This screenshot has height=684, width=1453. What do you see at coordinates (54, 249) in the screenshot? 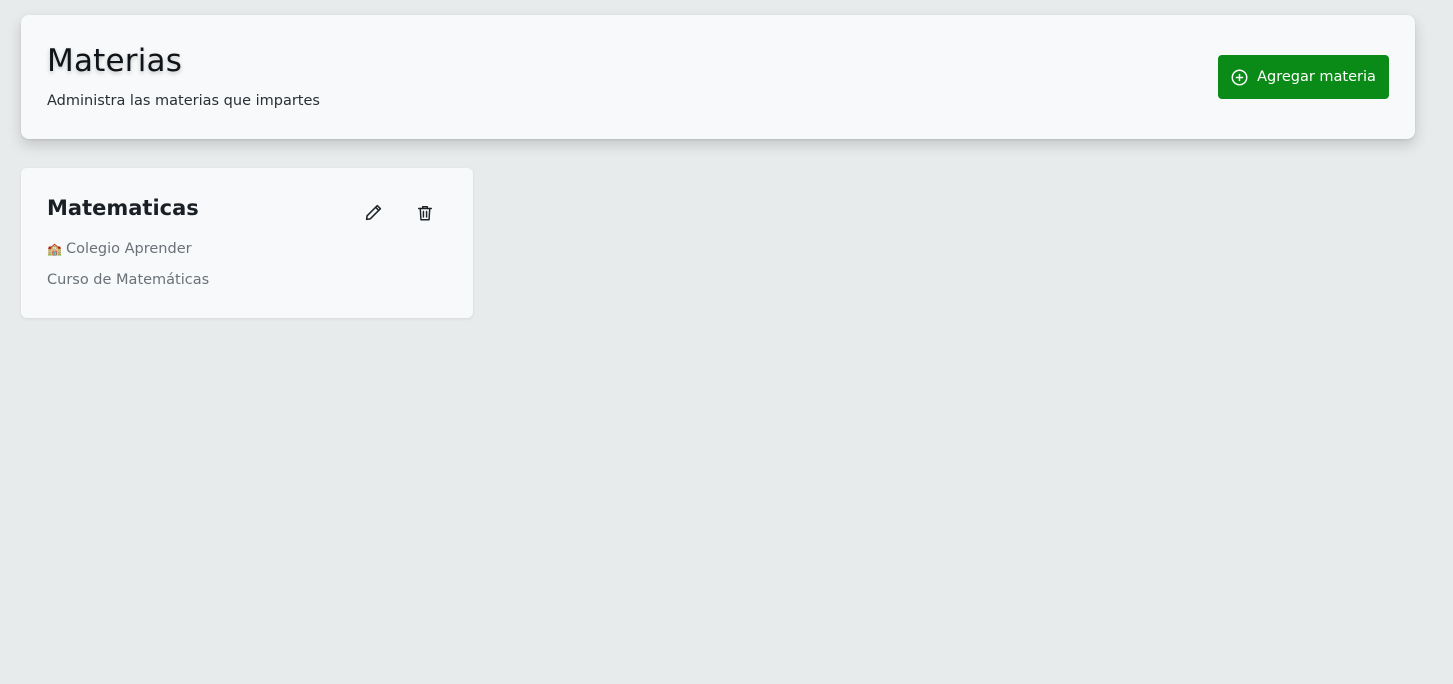
I see `school-building-icon: 🏫` at bounding box center [54, 249].